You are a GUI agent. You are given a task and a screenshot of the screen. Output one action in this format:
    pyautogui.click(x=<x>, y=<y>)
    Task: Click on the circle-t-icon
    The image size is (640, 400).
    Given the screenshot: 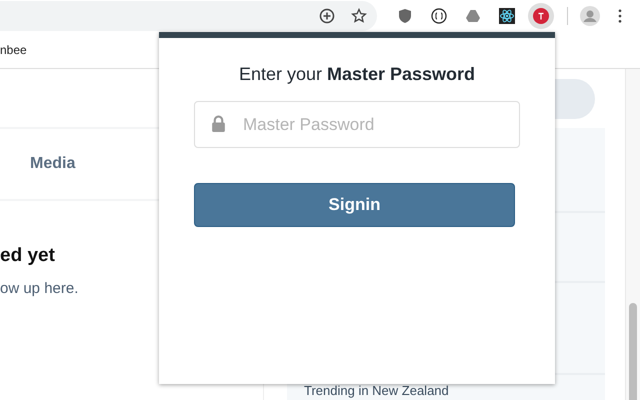 What is the action you would take?
    pyautogui.click(x=541, y=16)
    